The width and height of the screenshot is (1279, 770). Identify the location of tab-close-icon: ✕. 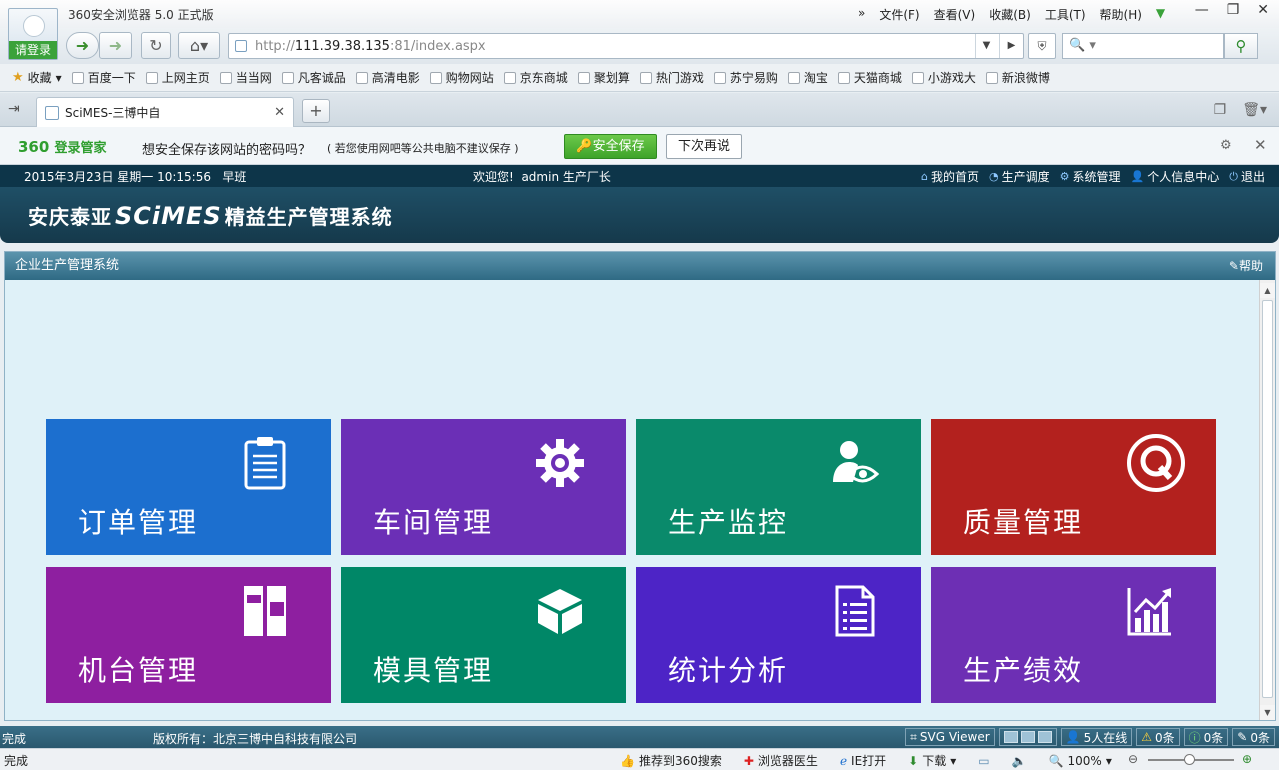
(279, 112).